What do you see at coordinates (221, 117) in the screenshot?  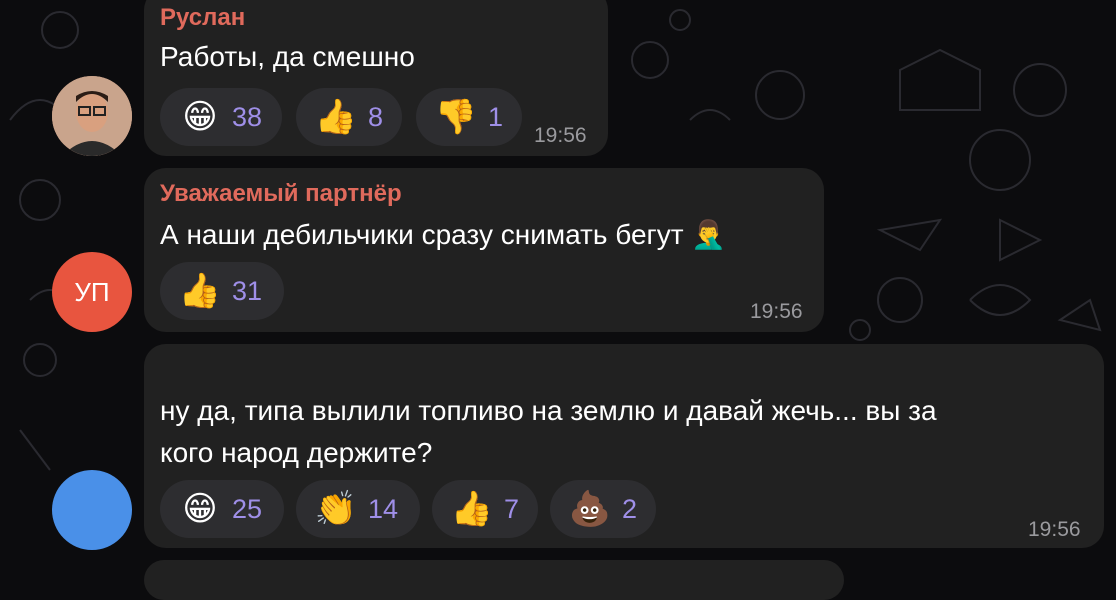 I see `reaction-grinning: 😁 38` at bounding box center [221, 117].